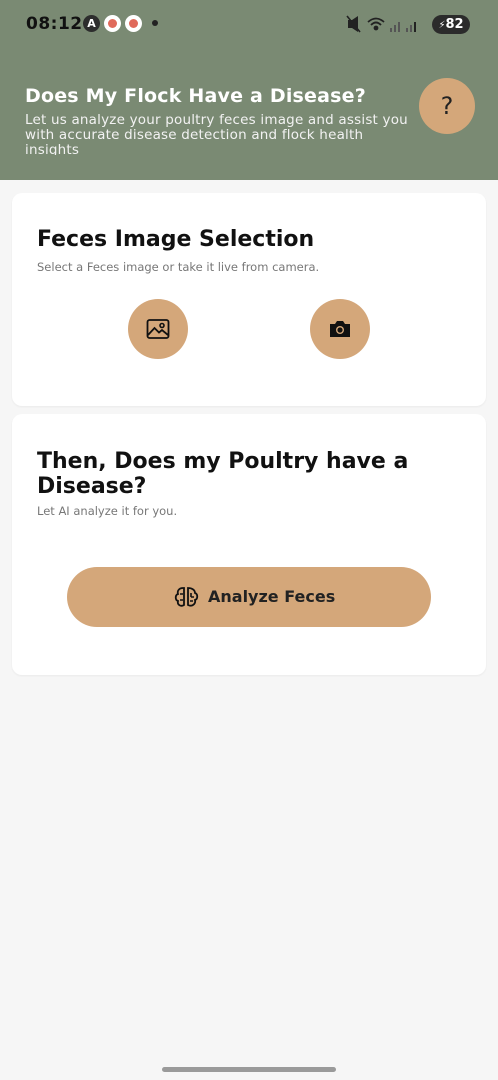 This screenshot has height=1080, width=498. Describe the element at coordinates (186, 597) in the screenshot. I see `brain-icon` at that location.